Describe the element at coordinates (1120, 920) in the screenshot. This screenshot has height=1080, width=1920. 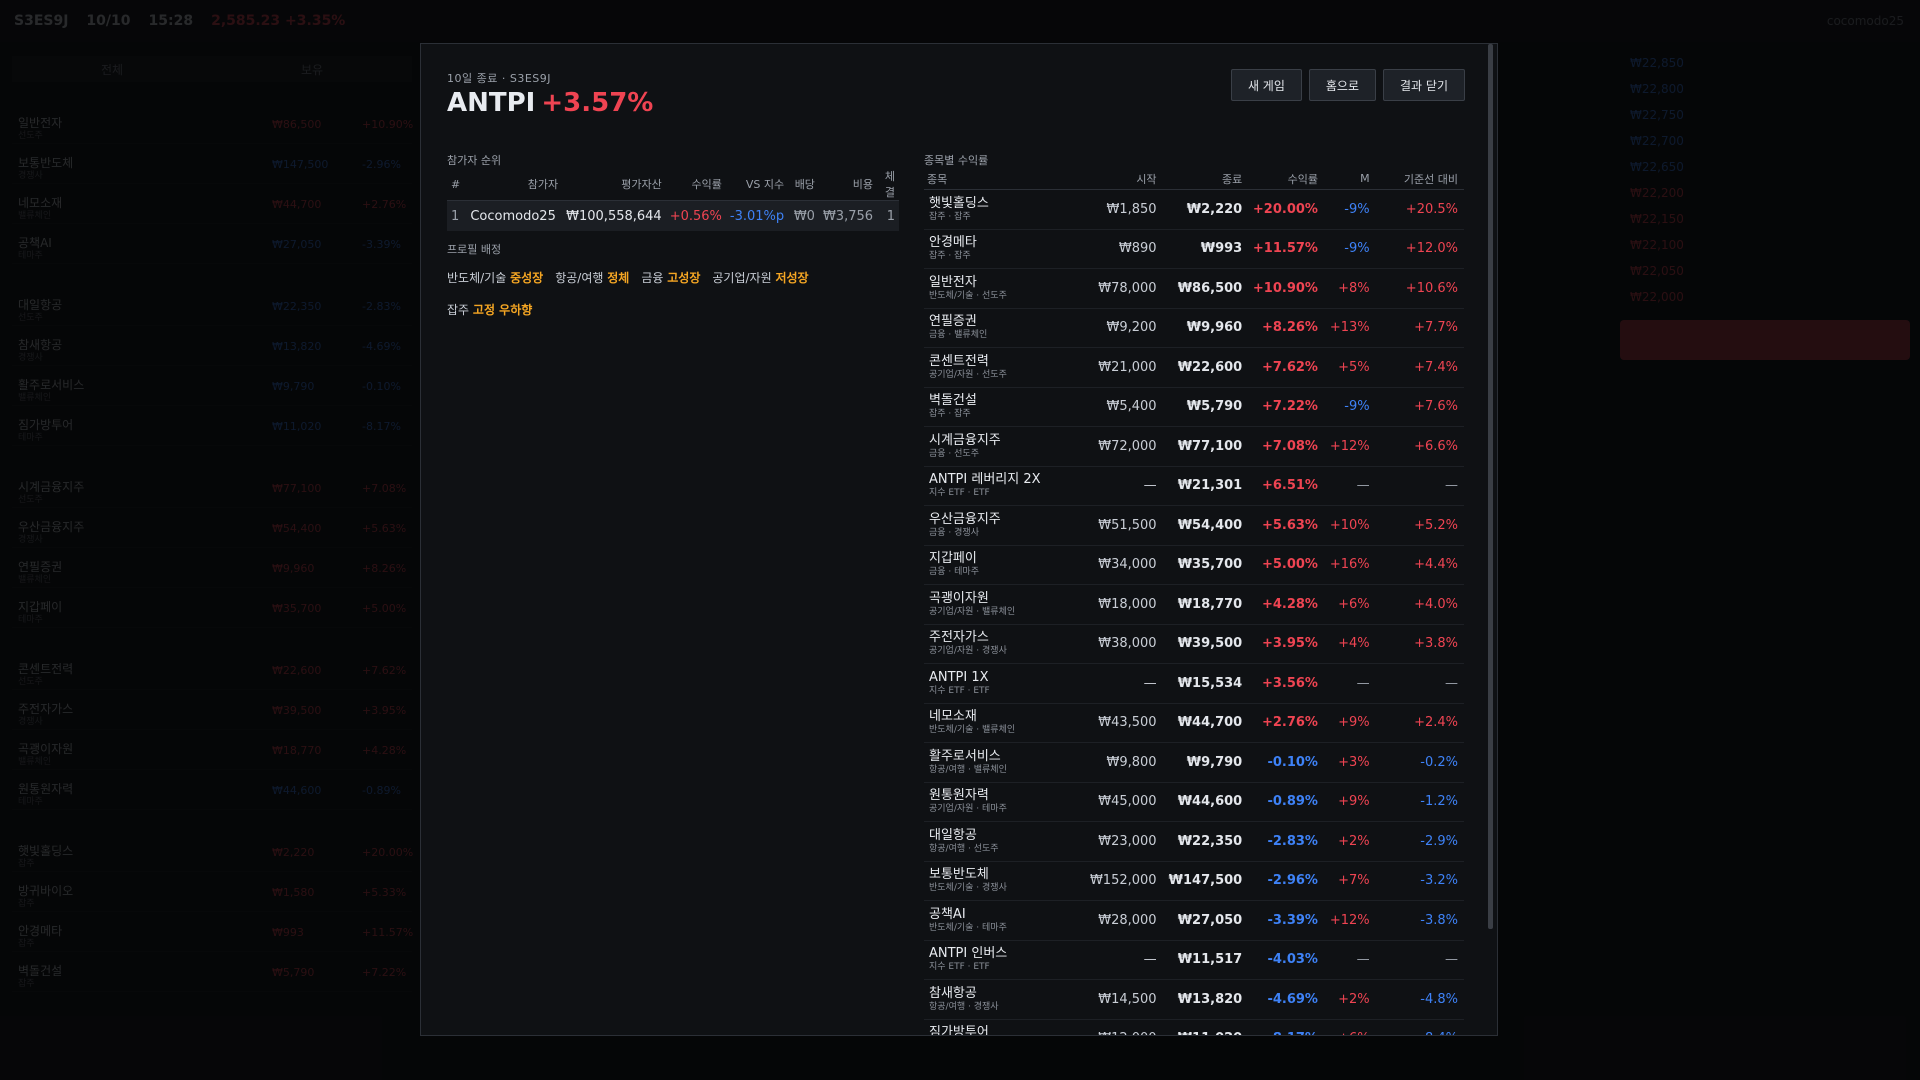
I see `start-price: ₩28,000` at that location.